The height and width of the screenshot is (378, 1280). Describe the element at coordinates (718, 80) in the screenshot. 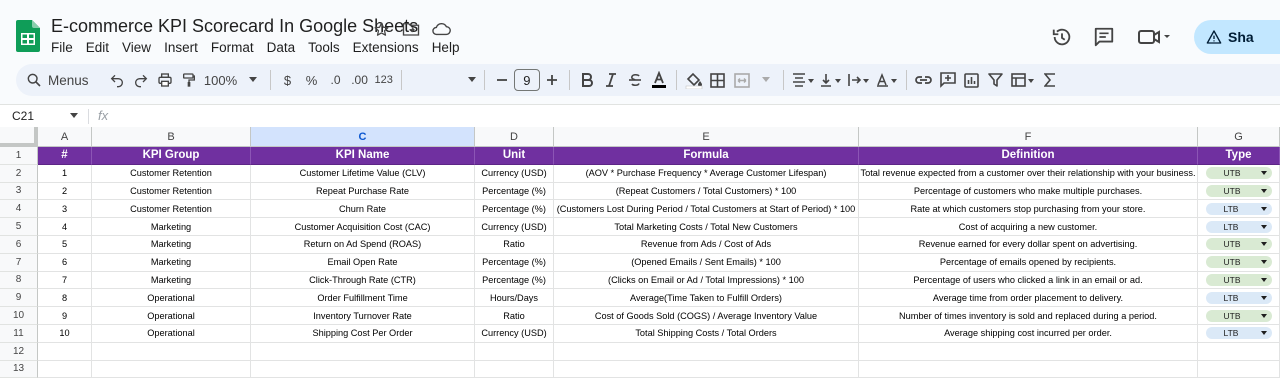

I see `borders-icon` at that location.